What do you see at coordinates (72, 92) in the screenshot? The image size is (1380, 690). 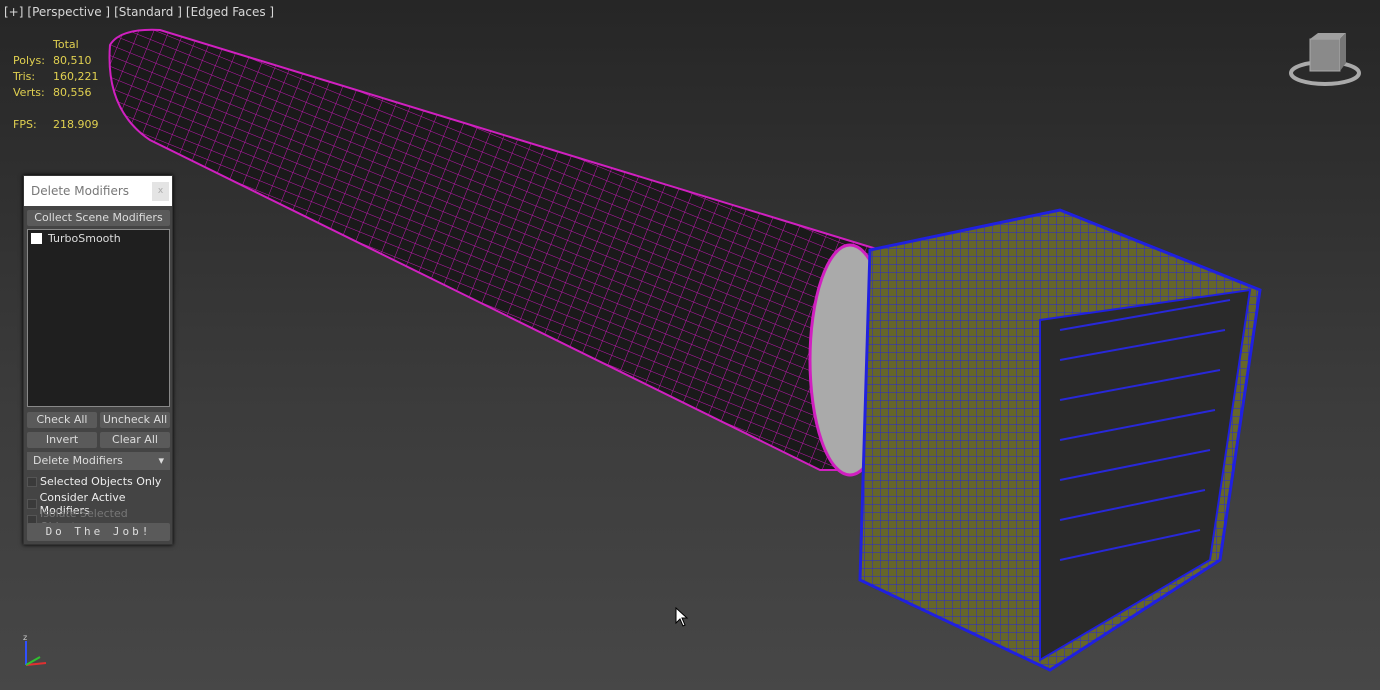 I see `verts-value: 80,556` at bounding box center [72, 92].